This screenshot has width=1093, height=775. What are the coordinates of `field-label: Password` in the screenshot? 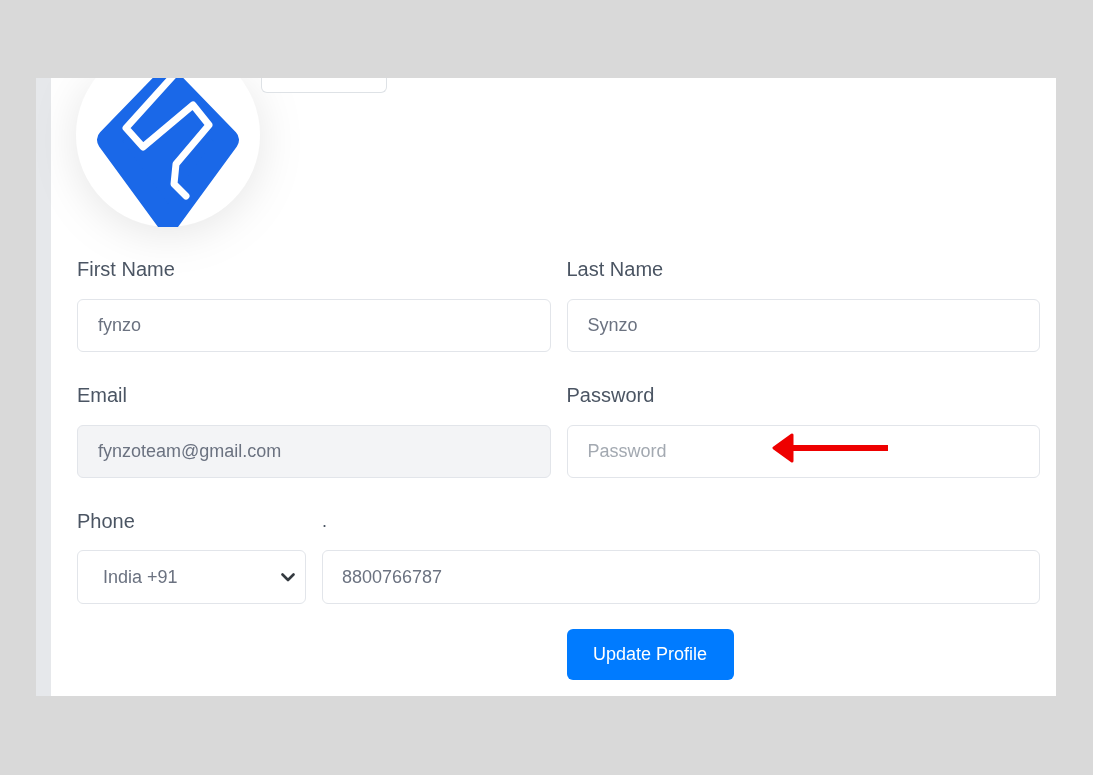 It's located at (610, 395).